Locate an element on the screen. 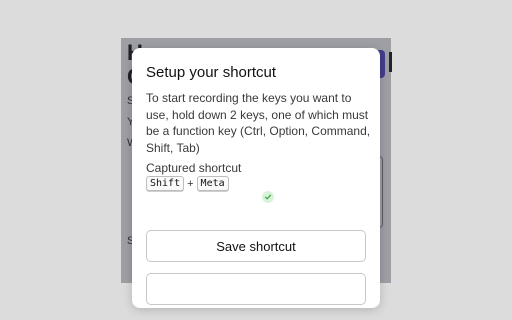 The width and height of the screenshot is (512, 320). captured-shortcut-label: Captured shortcut is located at coordinates (194, 168).